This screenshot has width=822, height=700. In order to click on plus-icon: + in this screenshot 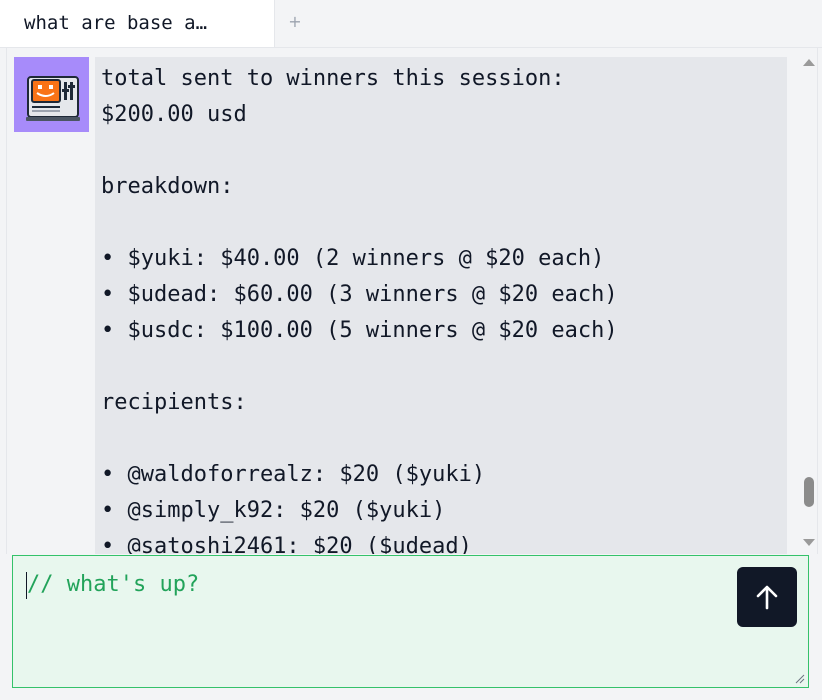, I will do `click(295, 21)`.